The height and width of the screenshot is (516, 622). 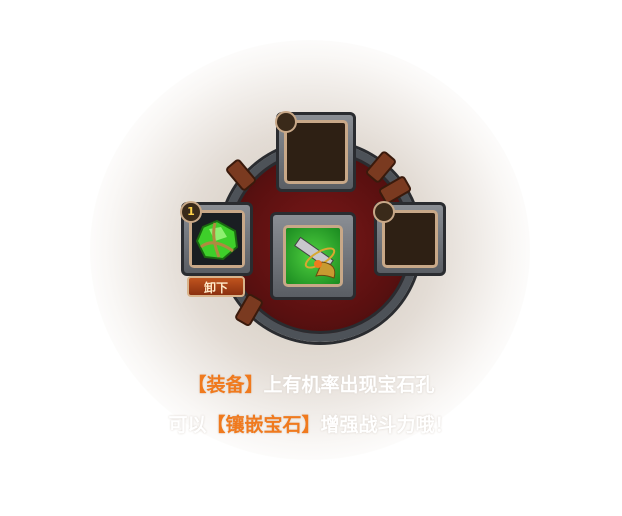 I want to click on gem-holder, so click(x=217, y=239).